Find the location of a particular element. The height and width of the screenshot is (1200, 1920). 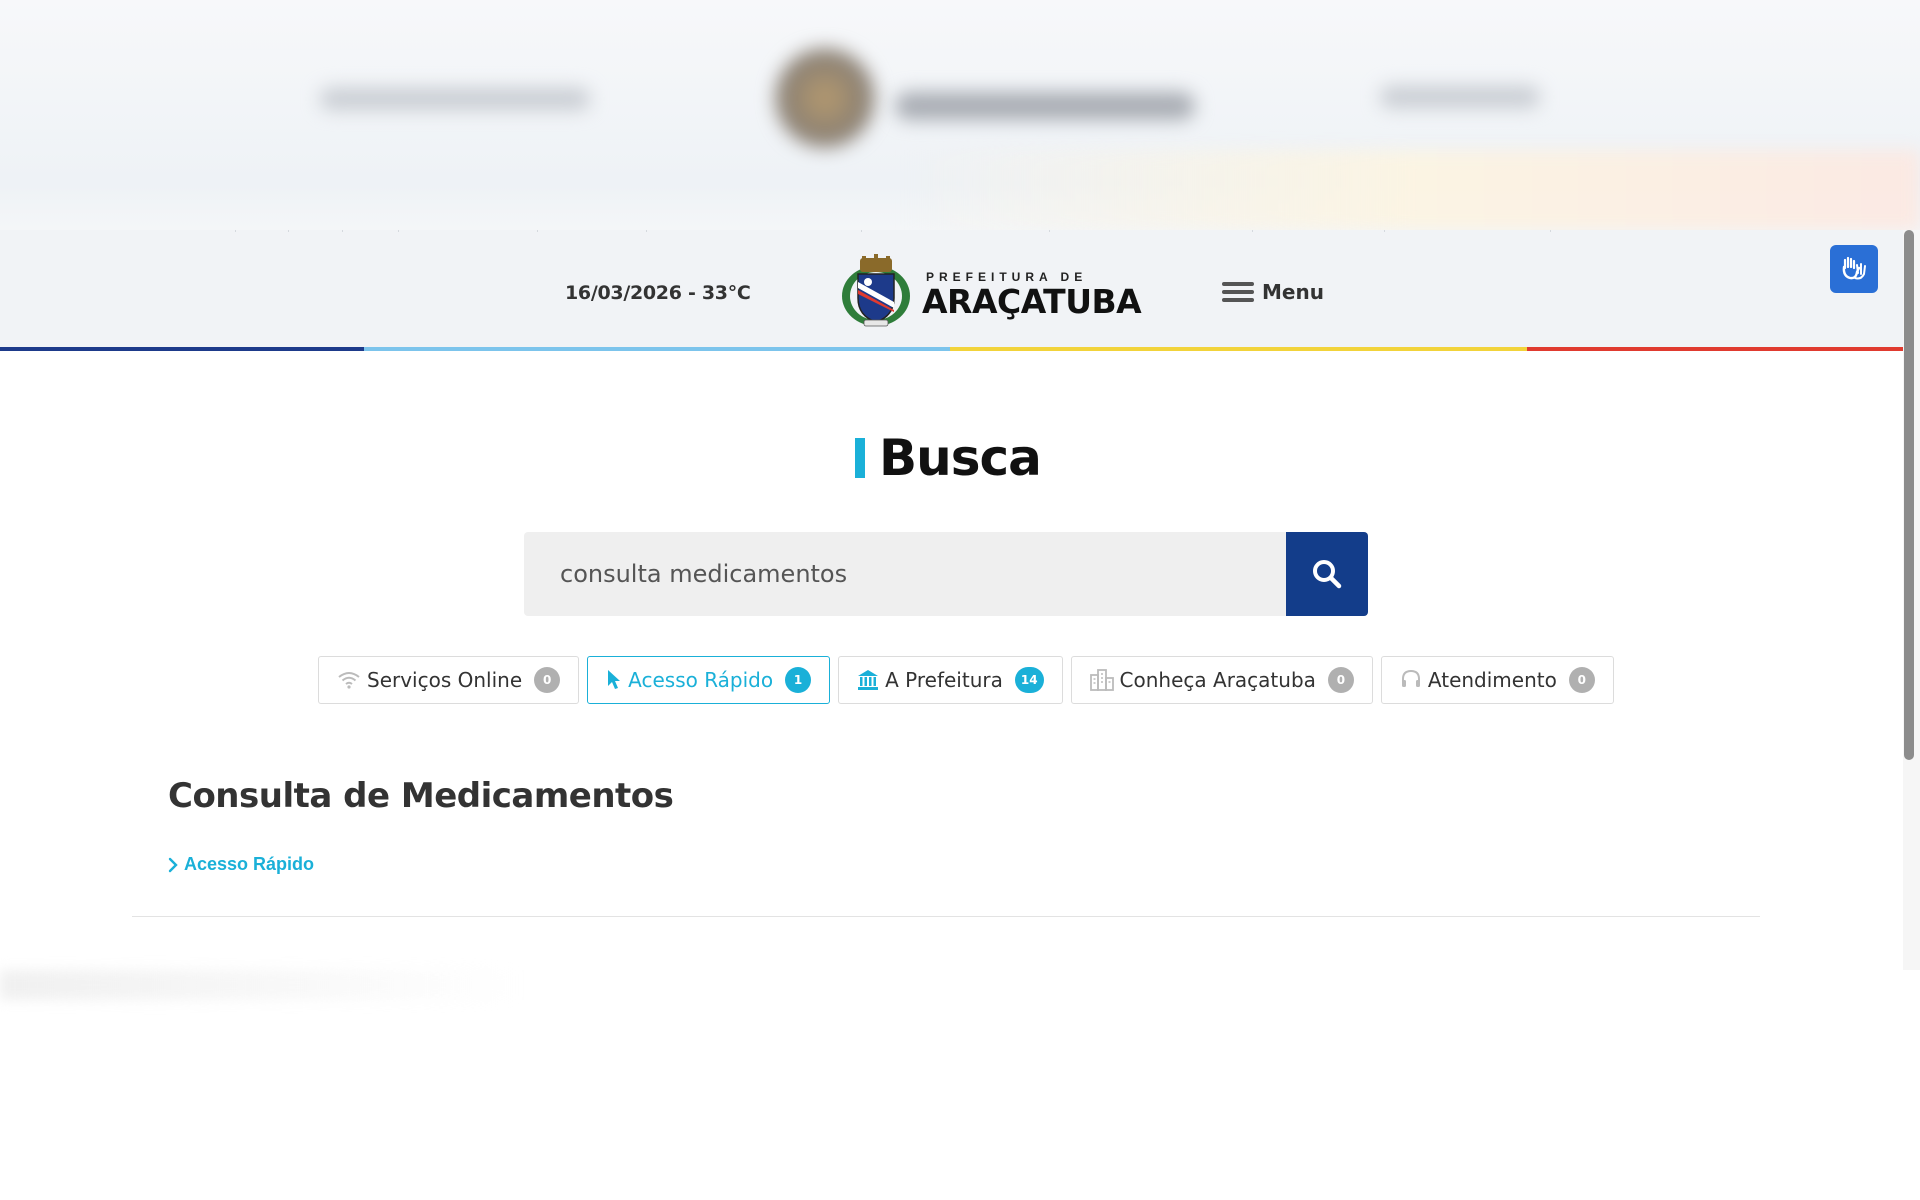

logo-title: ARAÇATUBA is located at coordinates (1032, 301).